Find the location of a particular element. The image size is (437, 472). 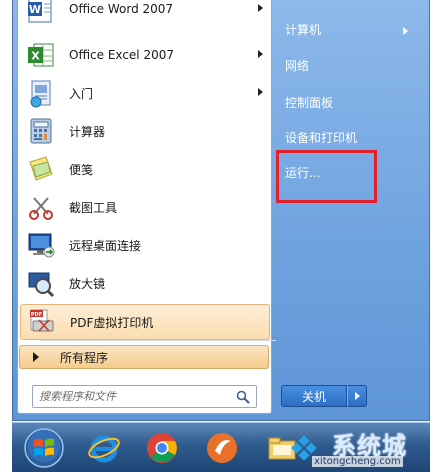

program-item-pdf-printer: PDF PDF虚拟打印机 is located at coordinates (145, 322).